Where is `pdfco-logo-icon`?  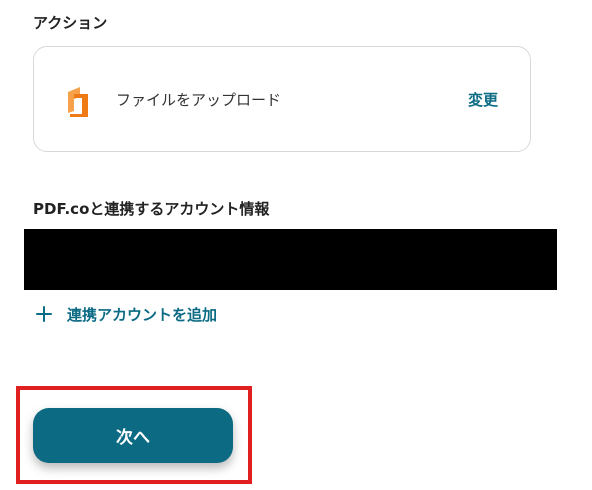 pdfco-logo-icon is located at coordinates (78, 102).